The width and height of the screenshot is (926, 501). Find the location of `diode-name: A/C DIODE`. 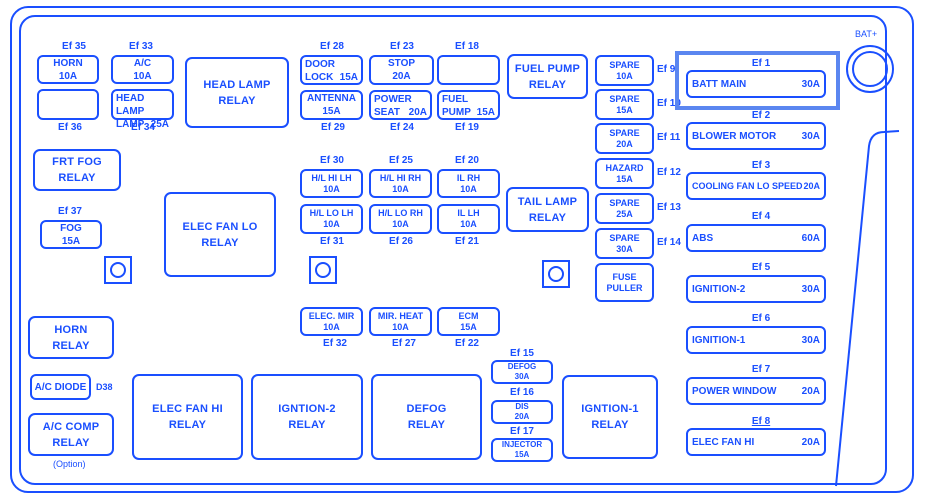

diode-name: A/C DIODE is located at coordinates (60, 387).